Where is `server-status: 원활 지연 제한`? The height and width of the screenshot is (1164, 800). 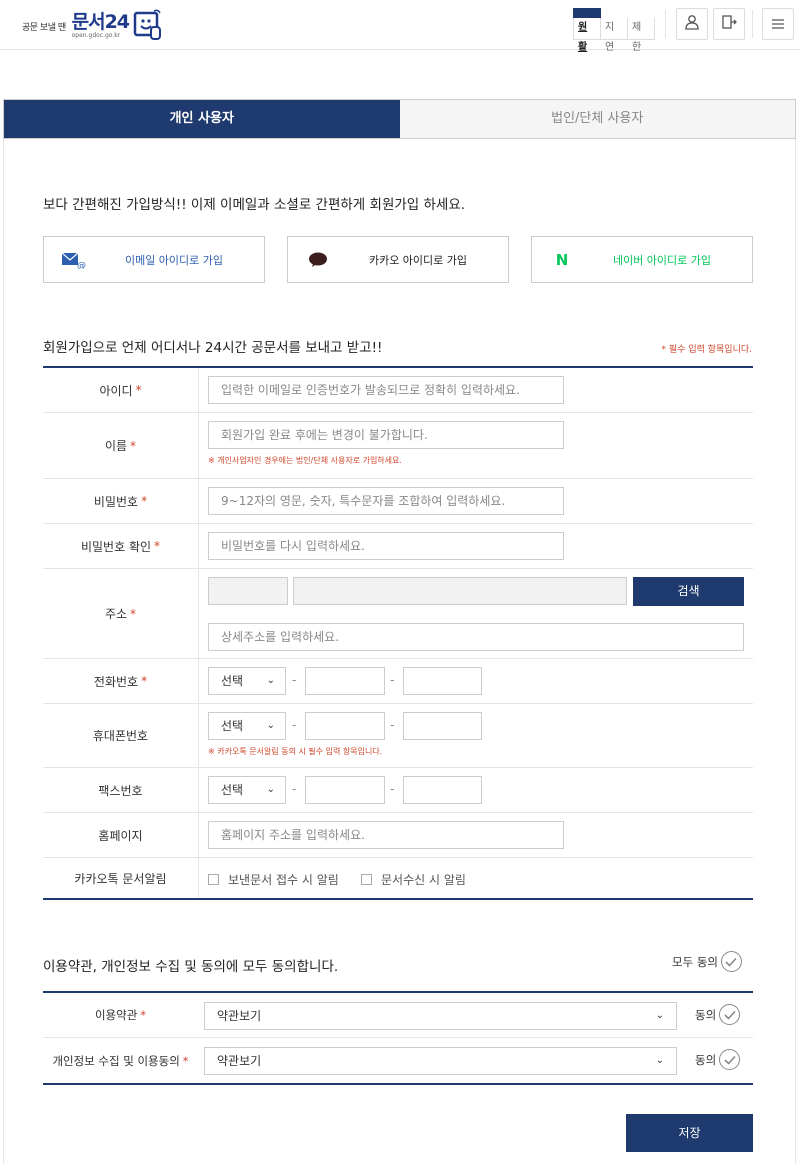 server-status: 원활 지연 제한 is located at coordinates (614, 30).